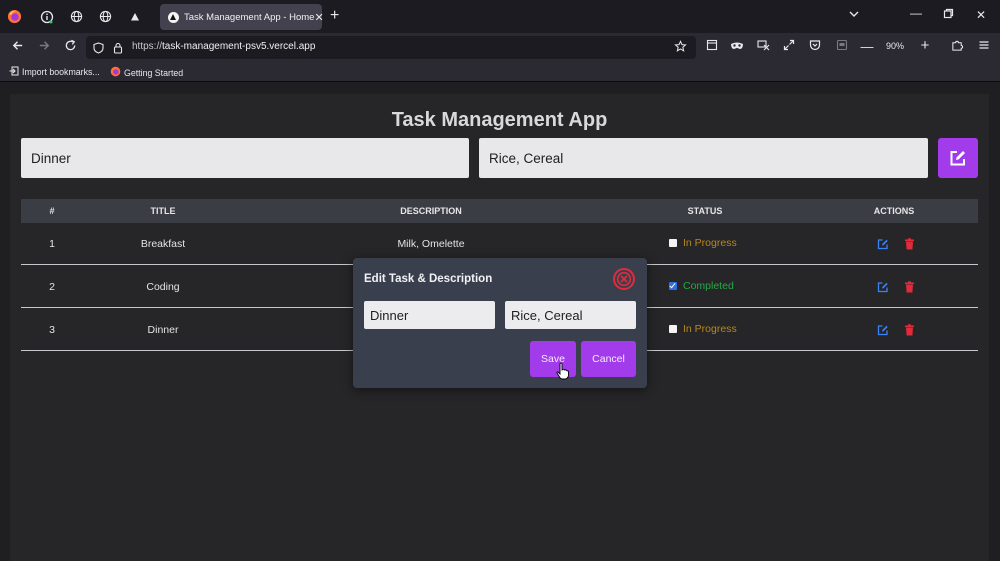  I want to click on forward-icon, so click(44, 47).